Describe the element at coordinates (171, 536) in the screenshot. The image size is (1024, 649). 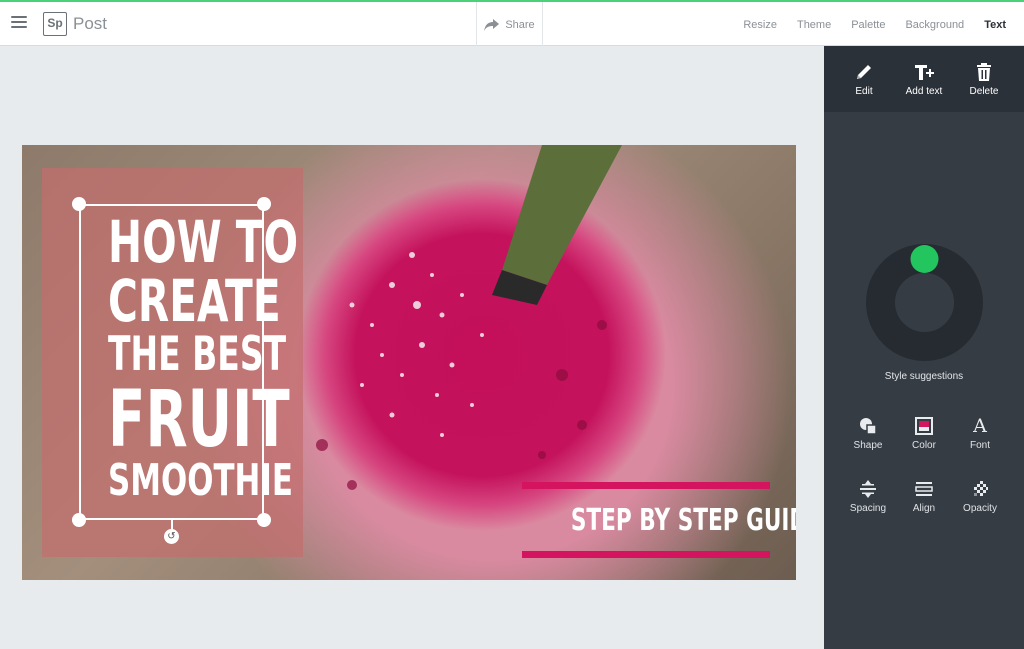
I see `rotate-icon: ↺` at that location.